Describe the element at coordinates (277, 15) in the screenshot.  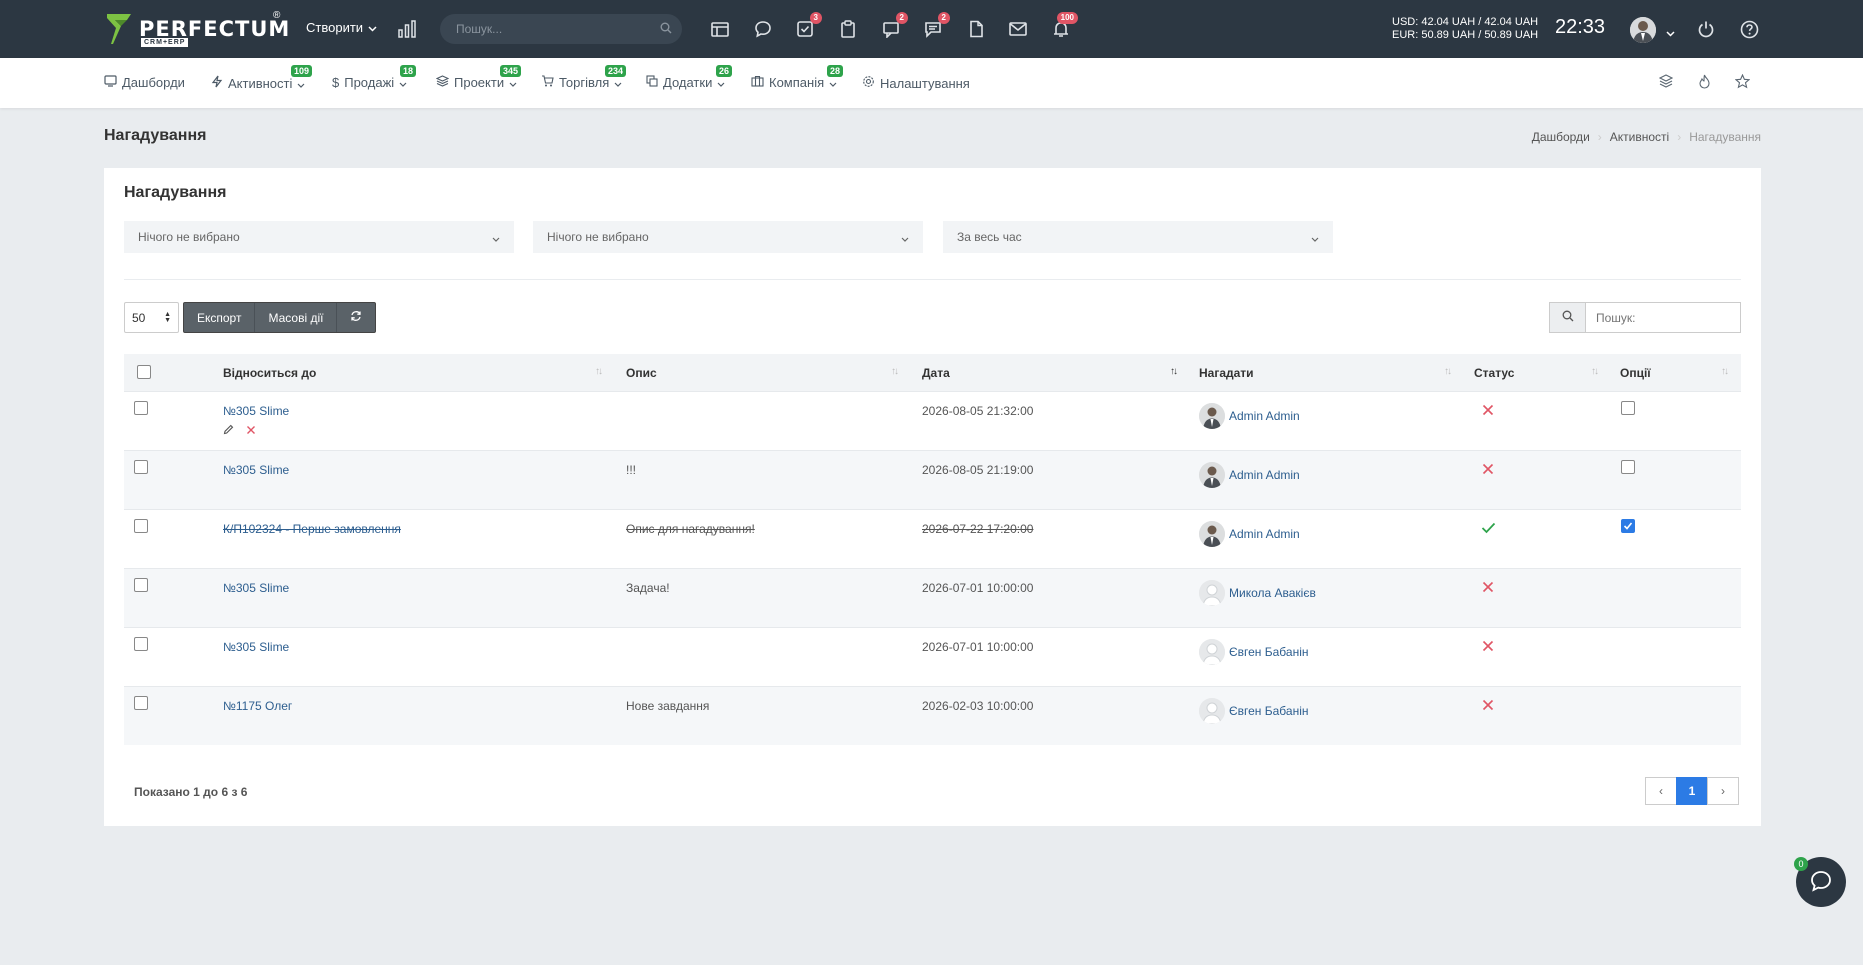
I see `logo-registered-mark: ®` at that location.